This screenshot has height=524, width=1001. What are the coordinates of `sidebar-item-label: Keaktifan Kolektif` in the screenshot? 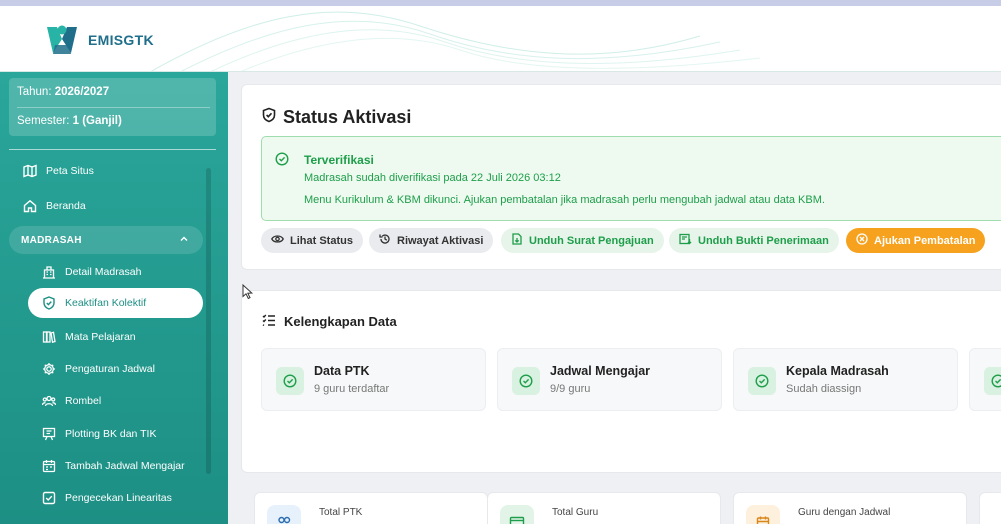 It's located at (106, 303).